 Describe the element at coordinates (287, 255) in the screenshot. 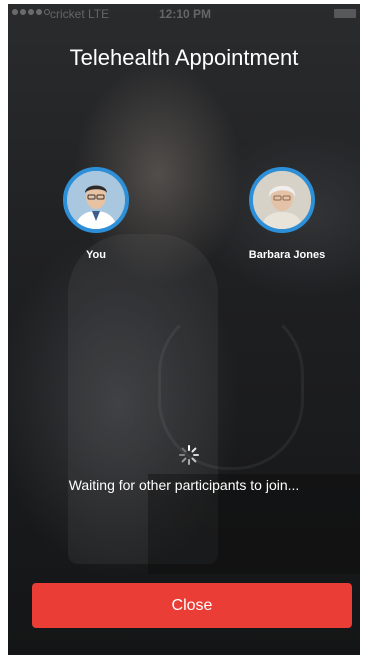

I see `participant-name-barbara-jones: Barbara Jones` at that location.